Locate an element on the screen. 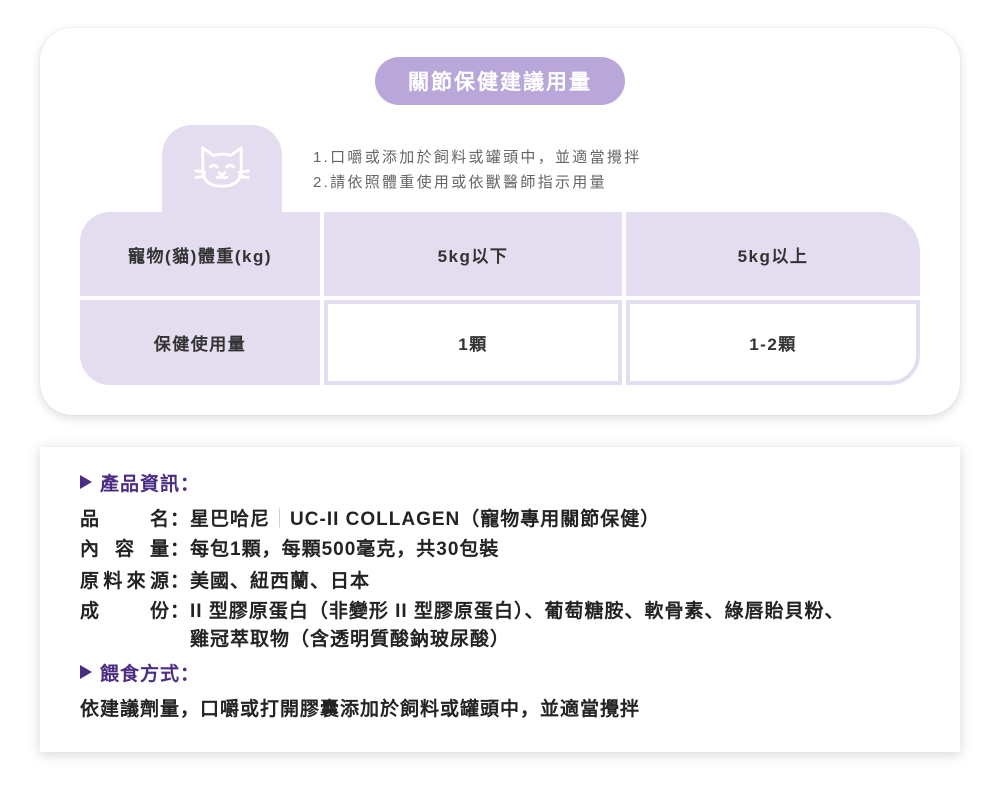 This screenshot has height=801, width=1000. weight-over-5kg: 5kg以上 is located at coordinates (773, 254).